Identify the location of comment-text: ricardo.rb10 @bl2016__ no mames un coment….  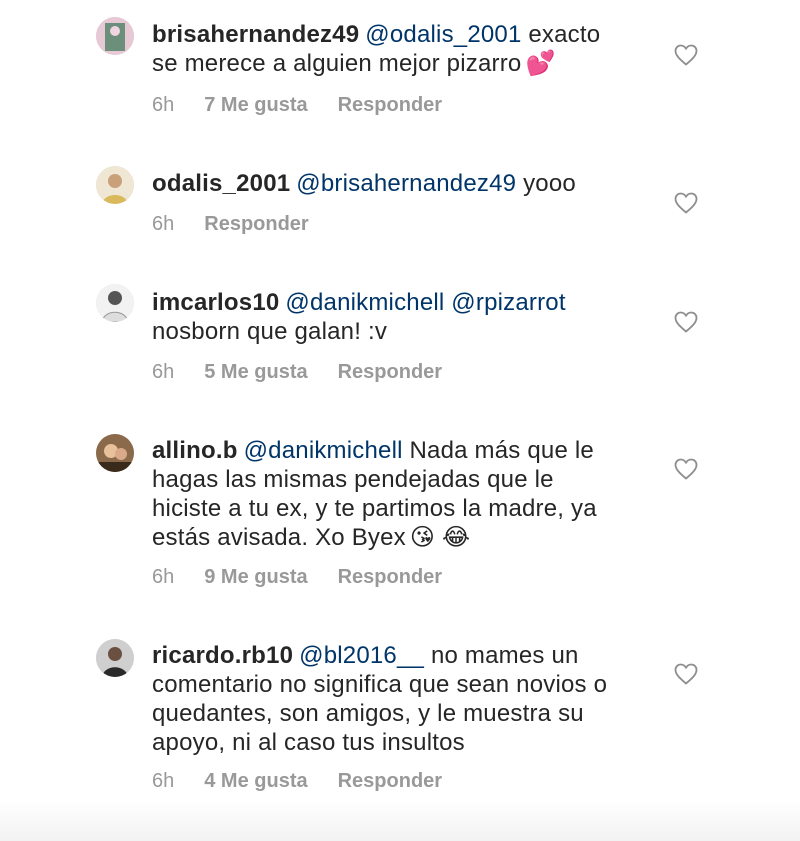
(387, 699).